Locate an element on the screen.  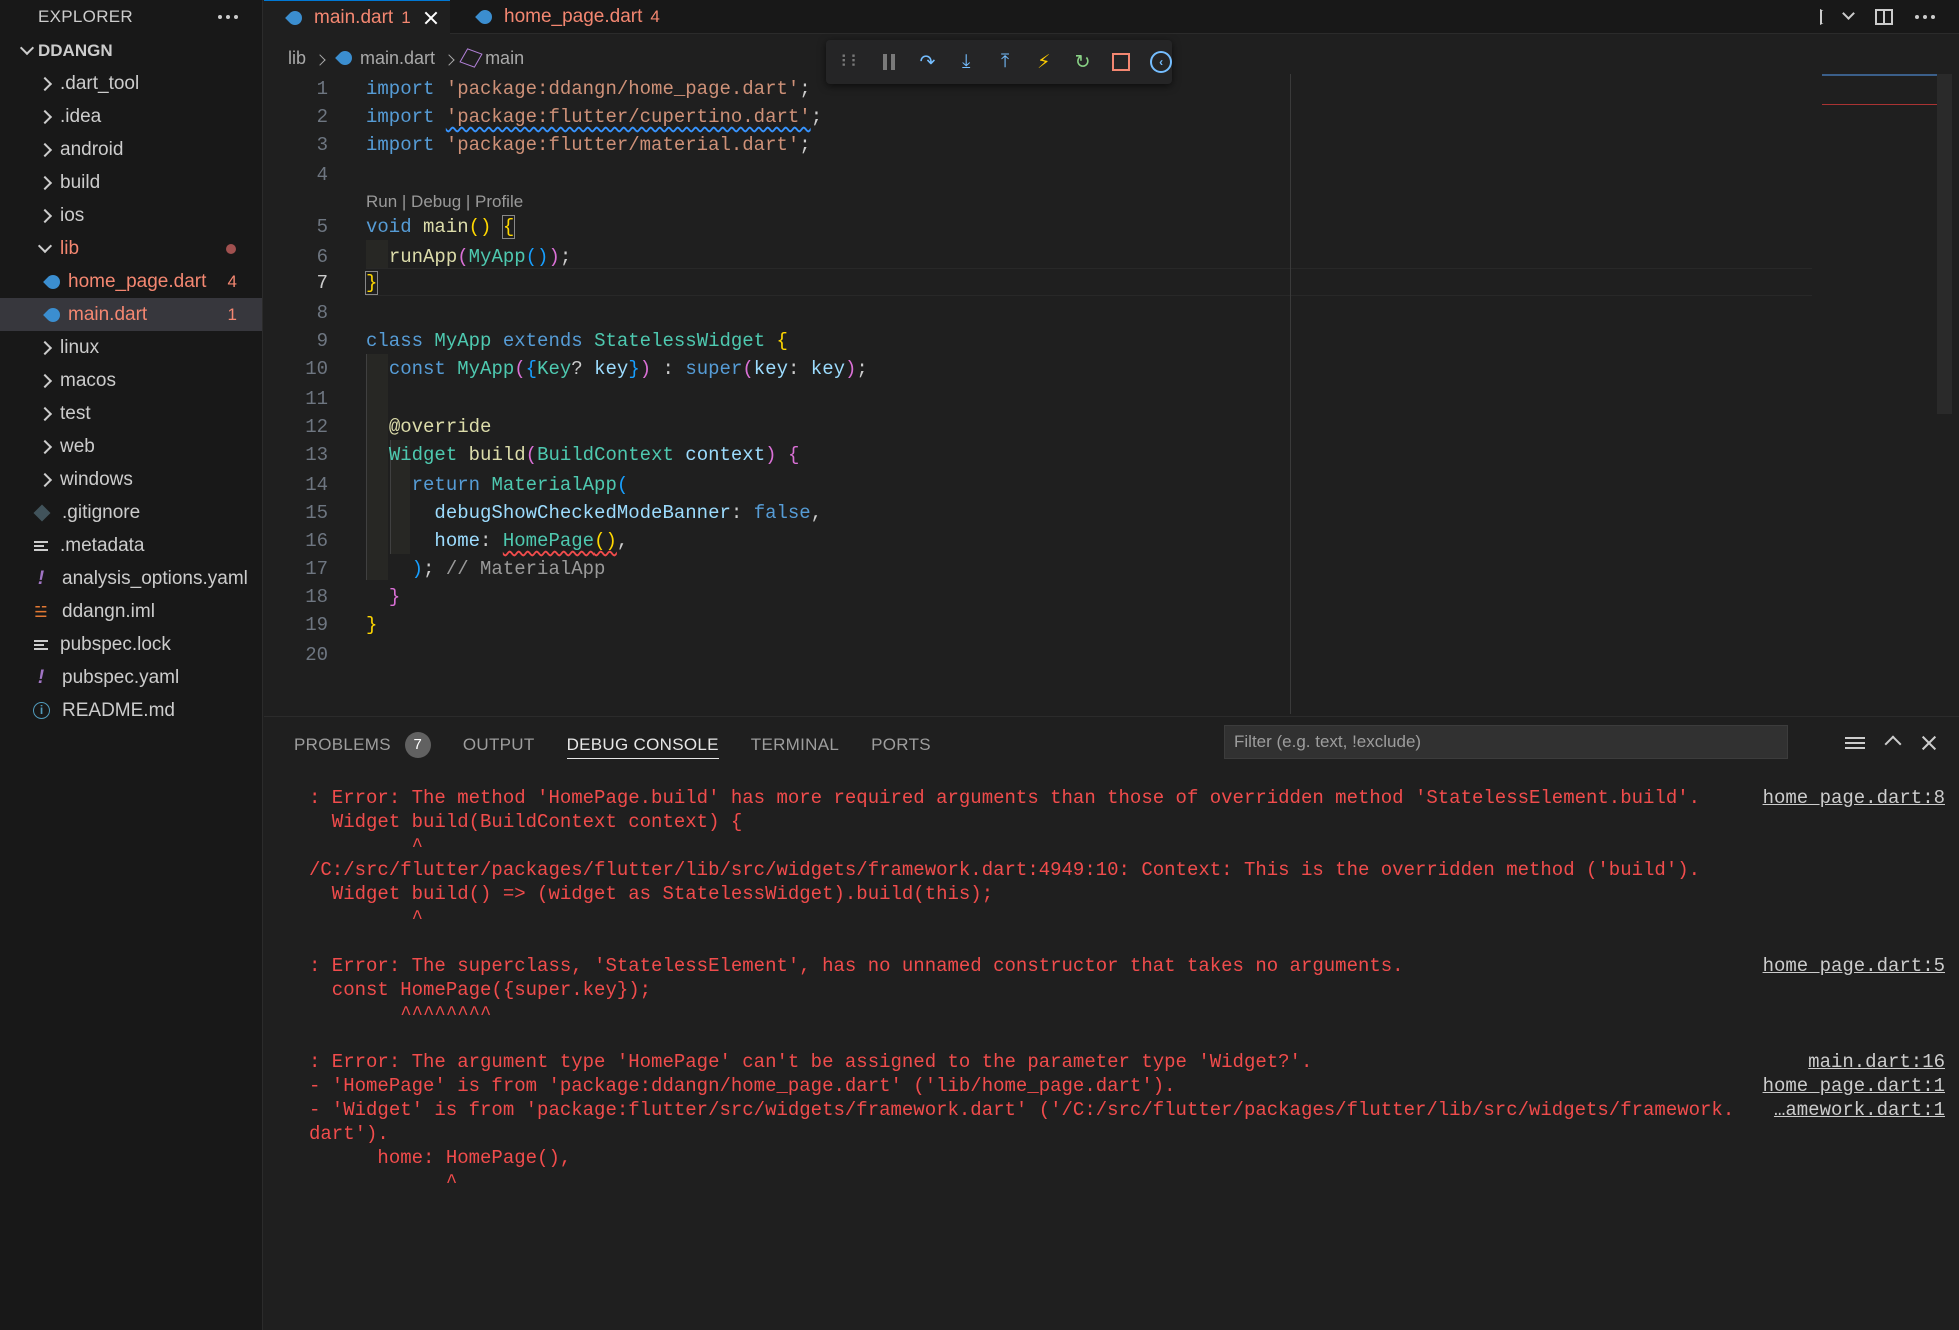
breadcrumb-folder: lib is located at coordinates (297, 58).